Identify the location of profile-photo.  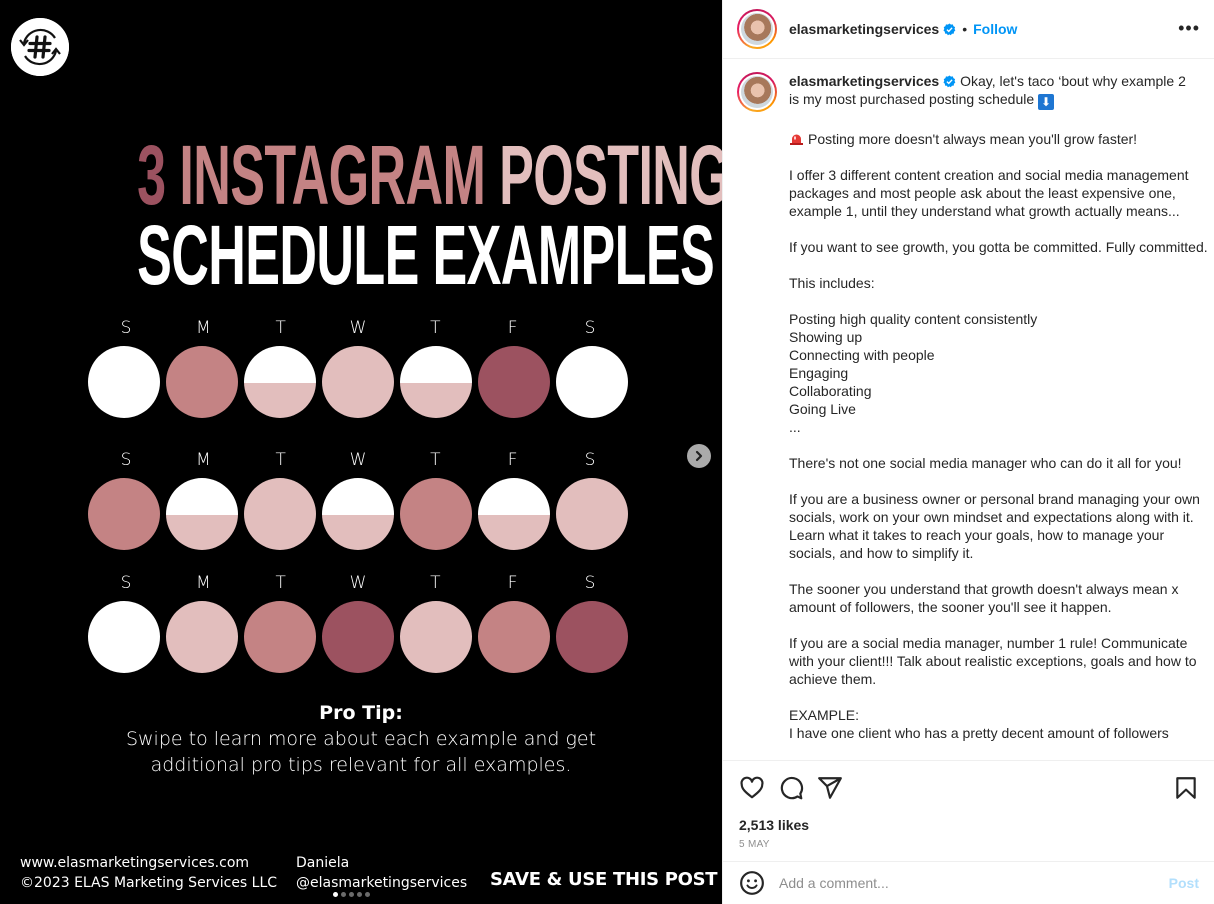
(757, 92).